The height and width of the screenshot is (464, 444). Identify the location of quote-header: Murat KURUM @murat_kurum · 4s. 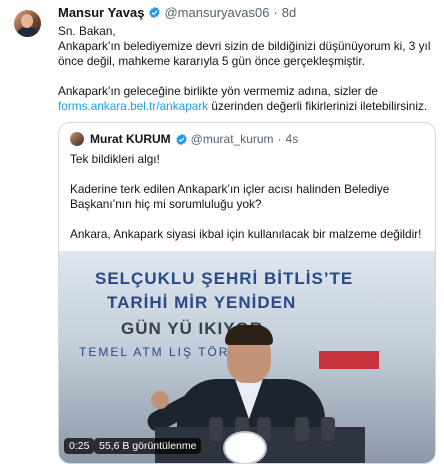
(184, 139).